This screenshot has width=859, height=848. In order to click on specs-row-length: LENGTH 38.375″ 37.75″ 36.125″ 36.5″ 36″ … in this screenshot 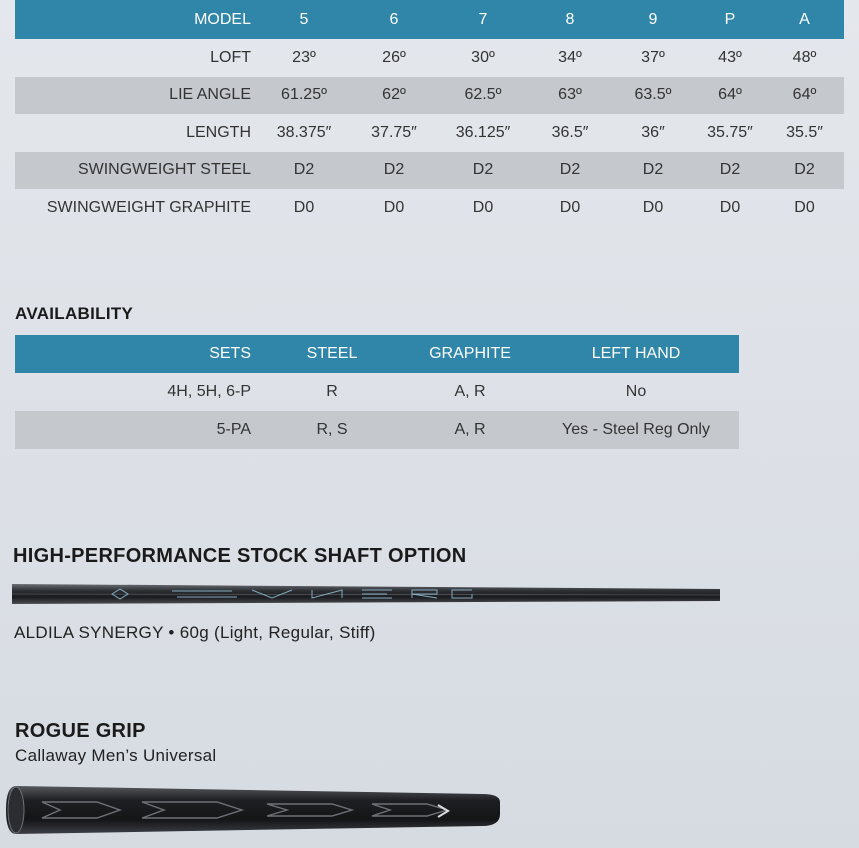, I will do `click(429, 133)`.